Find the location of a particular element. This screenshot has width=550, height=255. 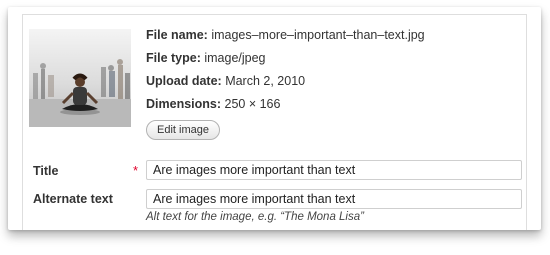

file-type-row: File type: image/jpeg is located at coordinates (285, 61).